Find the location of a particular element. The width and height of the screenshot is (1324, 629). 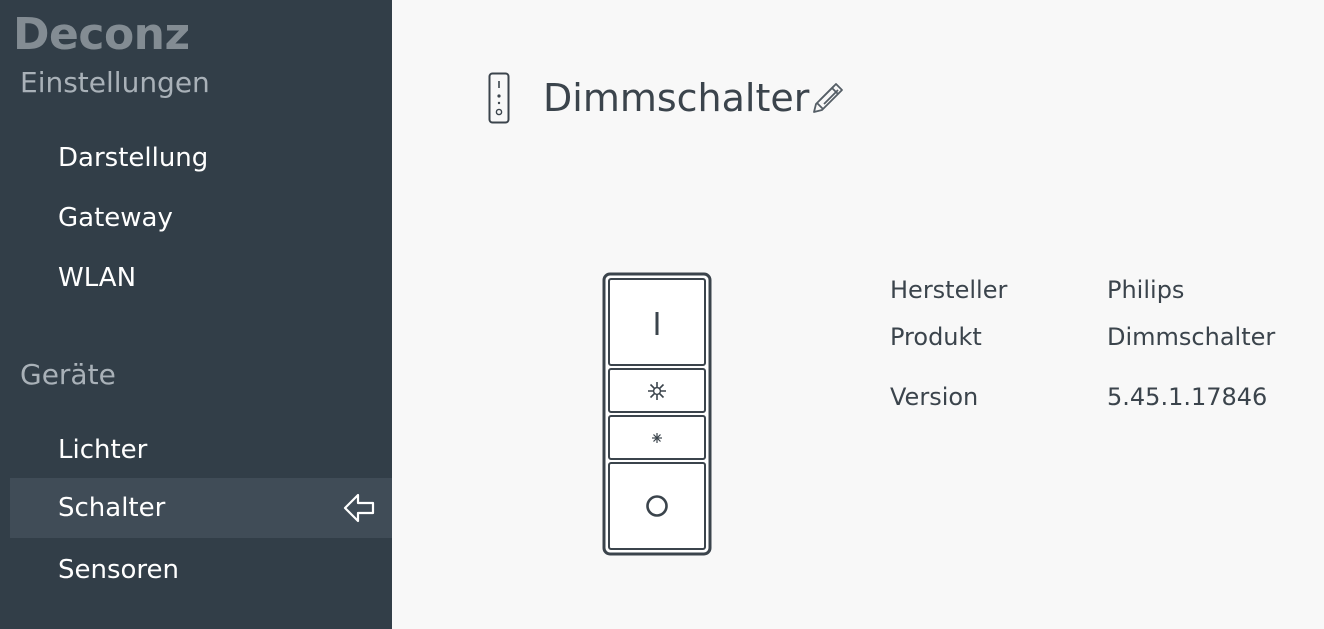

sidebar-item-label: Lichter is located at coordinates (103, 450).